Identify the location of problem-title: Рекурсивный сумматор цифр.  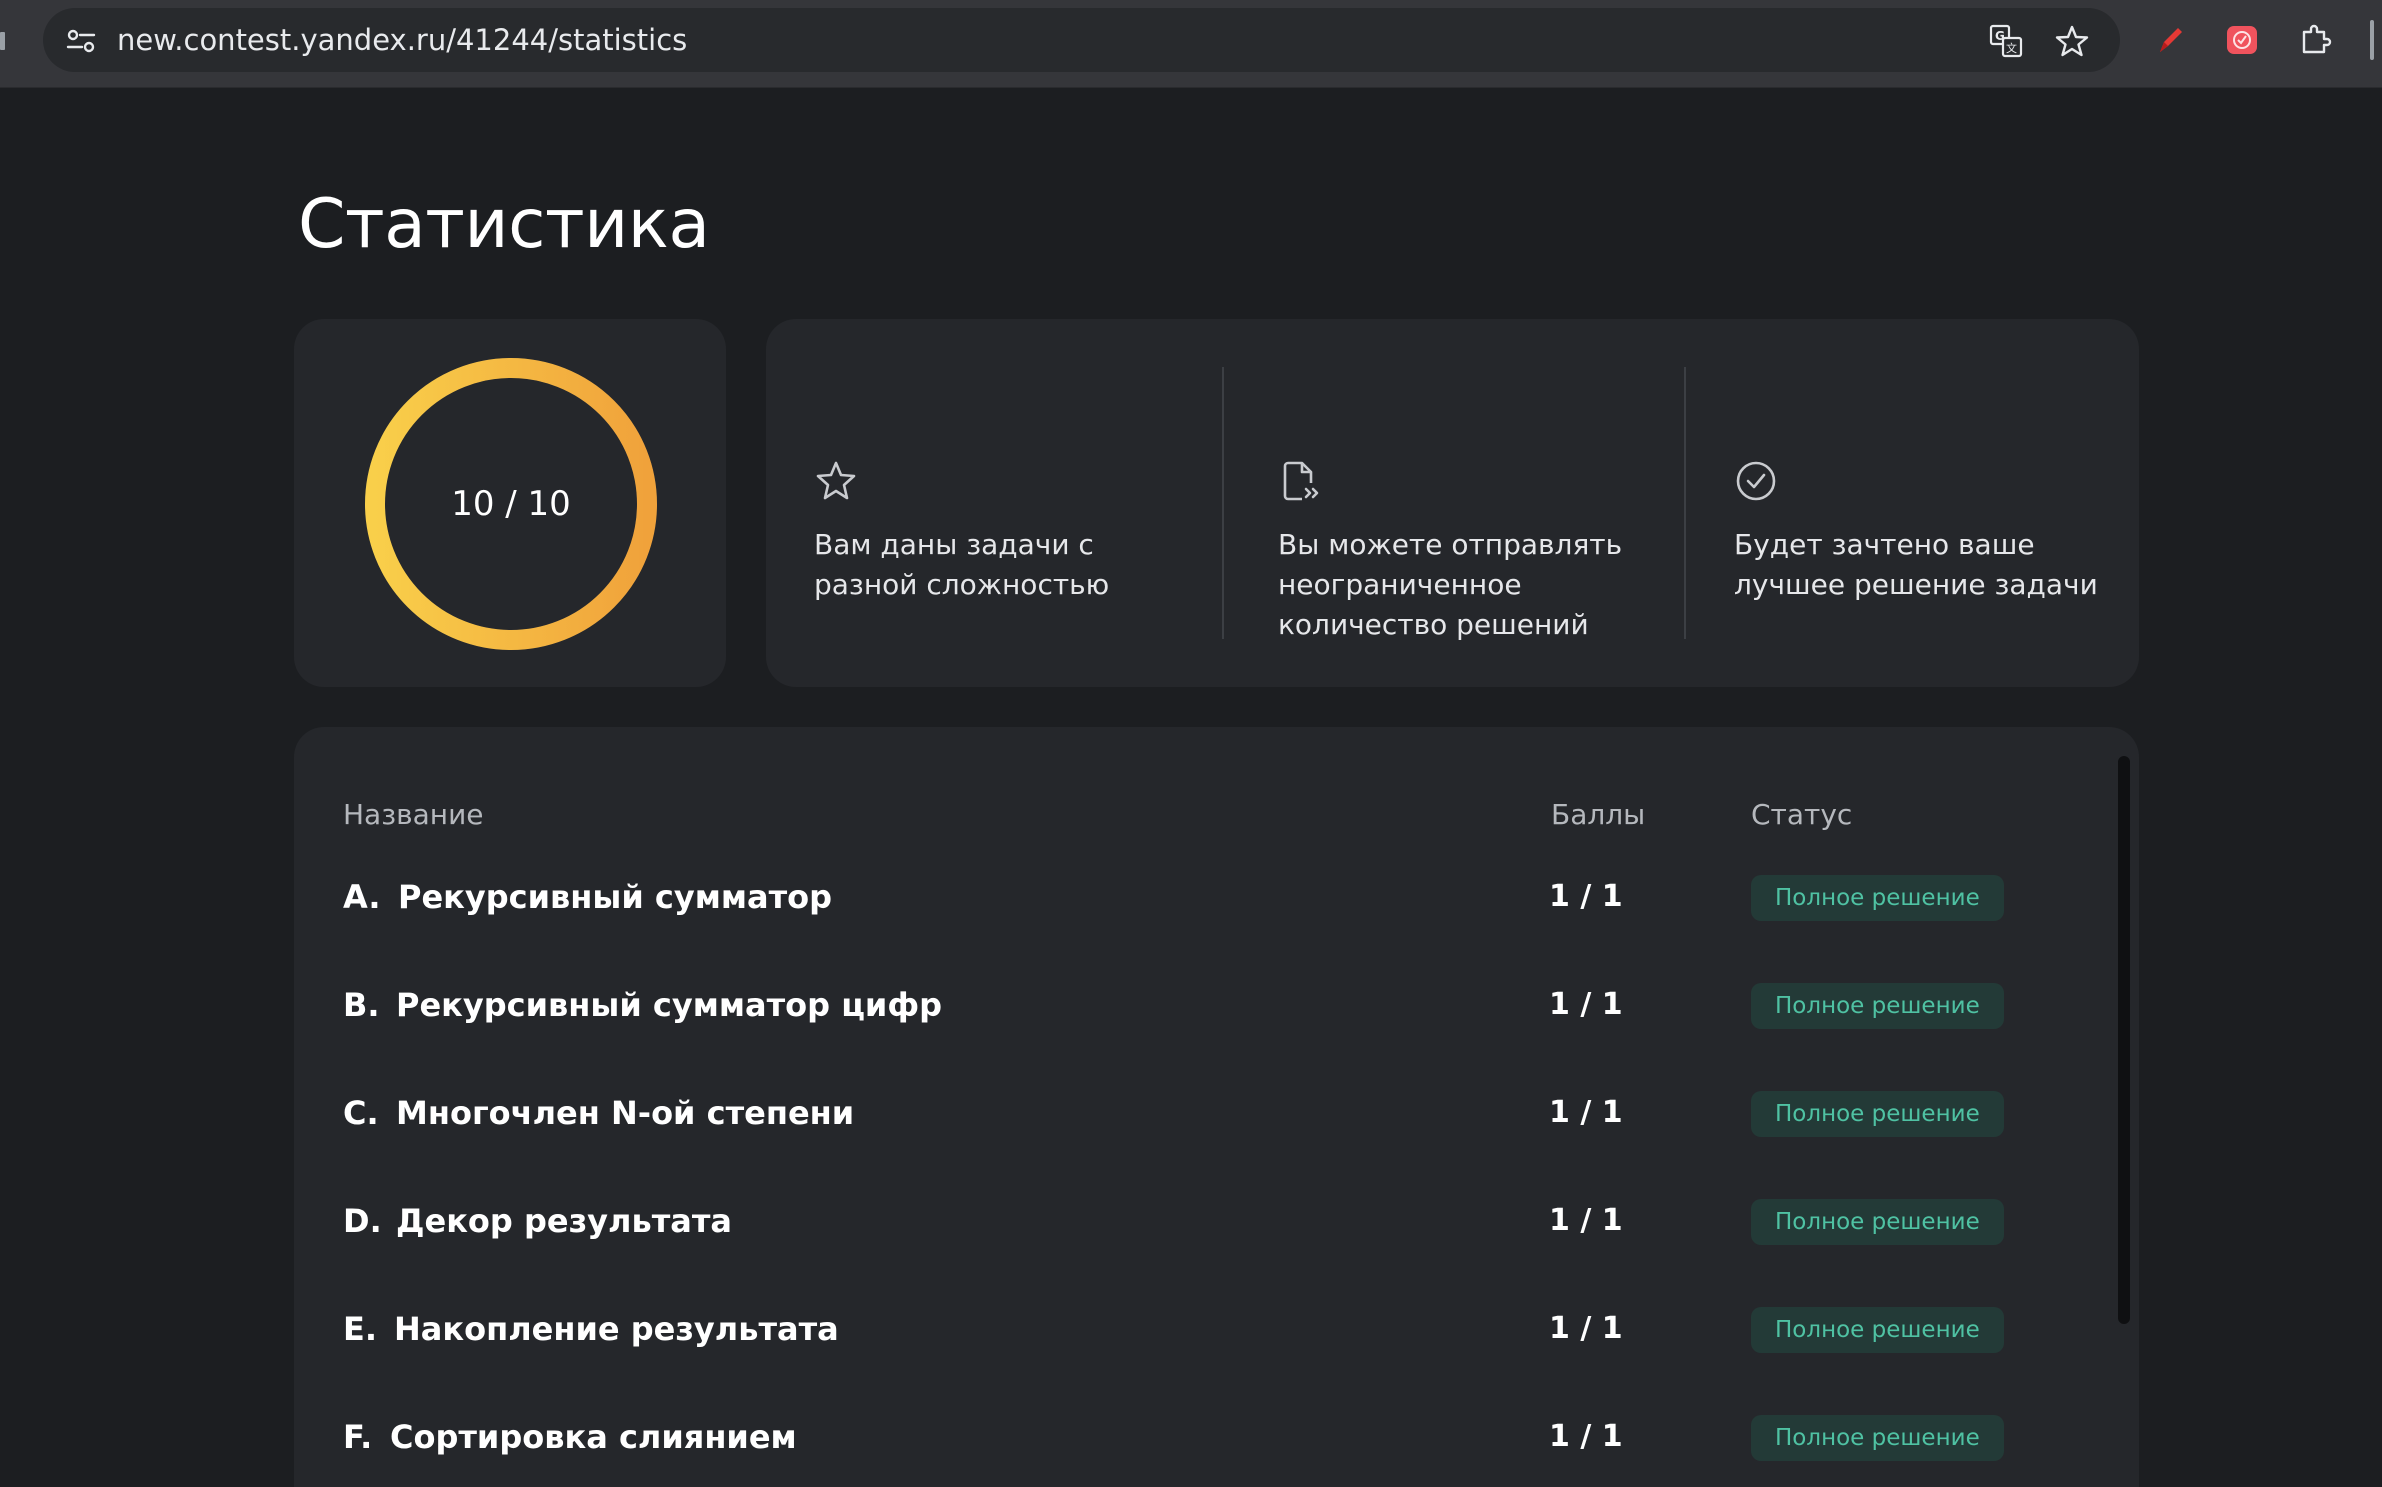
(669, 1005).